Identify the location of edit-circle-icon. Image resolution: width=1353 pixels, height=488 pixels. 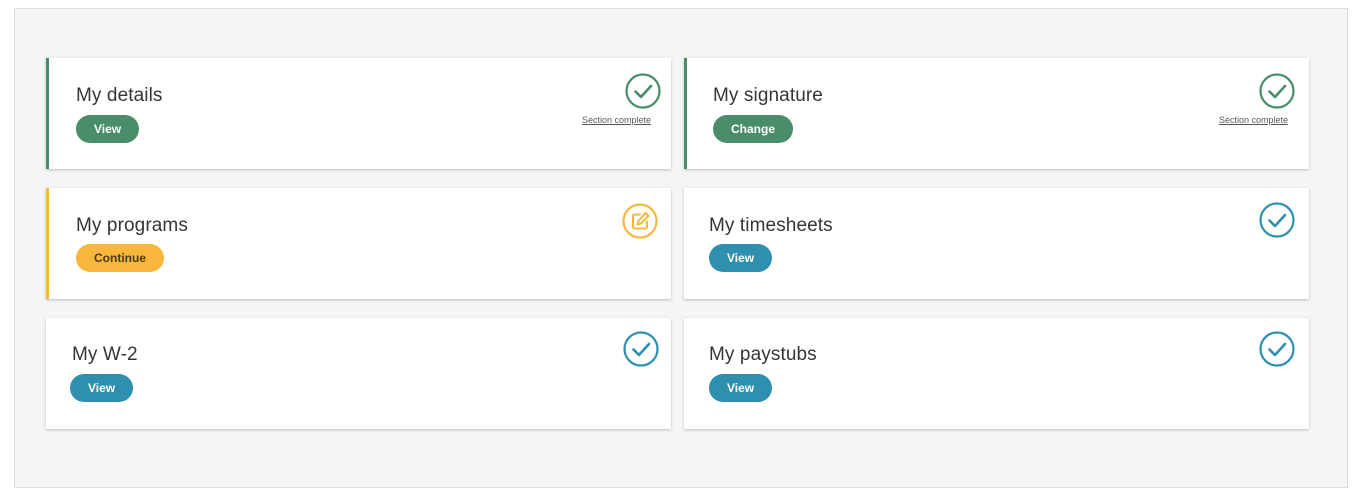
(640, 221).